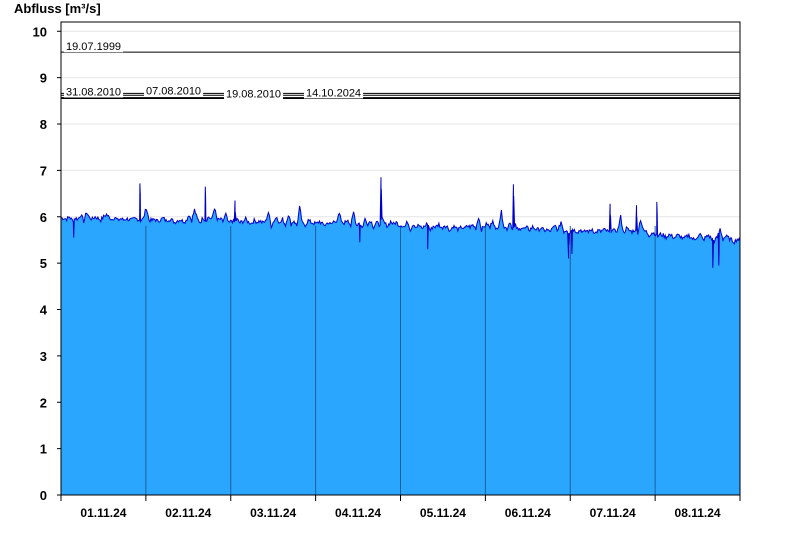  What do you see at coordinates (43, 263) in the screenshot?
I see `y-tick-label: 5` at bounding box center [43, 263].